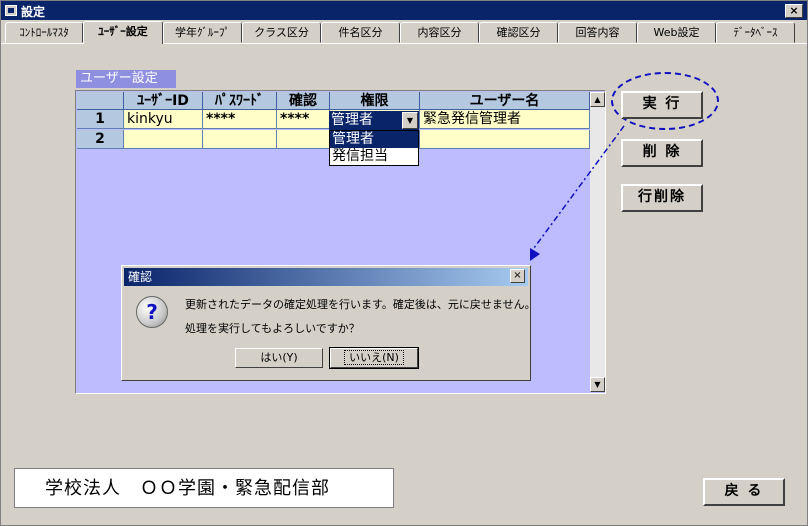  I want to click on column-header-password: ﾊﾟｽﾜｰﾄﾞ, so click(240, 101).